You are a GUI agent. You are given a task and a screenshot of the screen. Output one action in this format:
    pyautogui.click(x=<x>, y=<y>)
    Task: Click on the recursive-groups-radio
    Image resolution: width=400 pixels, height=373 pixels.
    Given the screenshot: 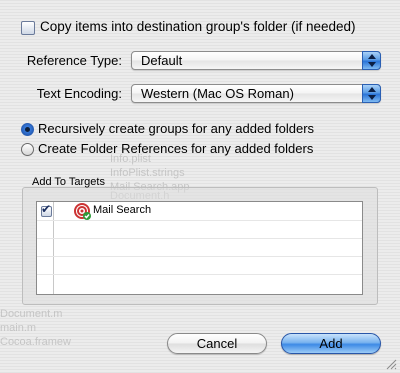 What is the action you would take?
    pyautogui.click(x=27, y=129)
    